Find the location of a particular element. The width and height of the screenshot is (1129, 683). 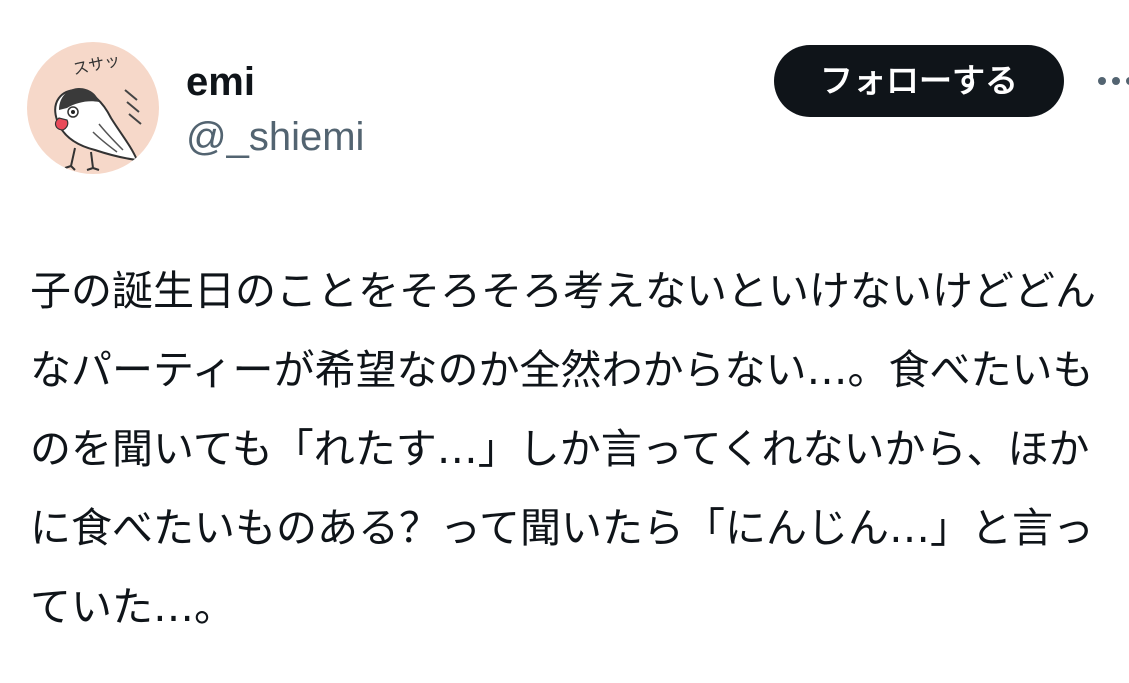

author-display-name: emi is located at coordinates (220, 82).